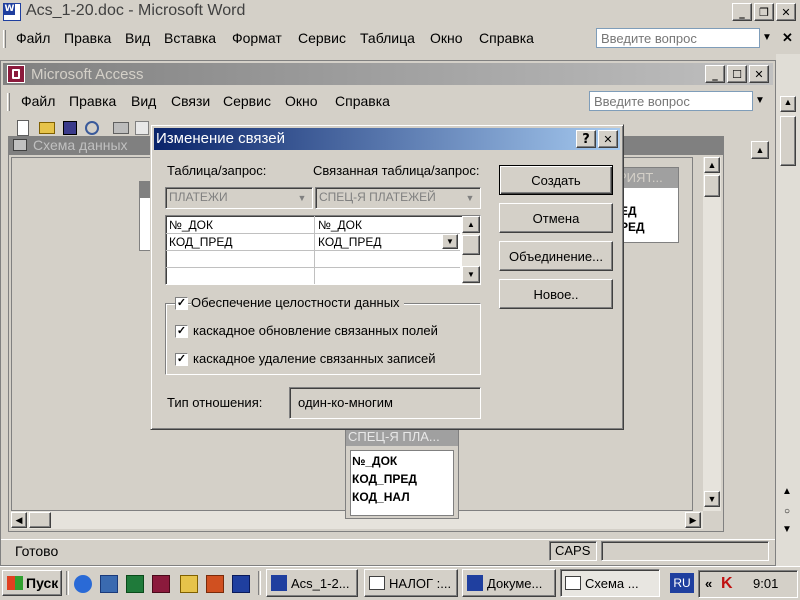 This screenshot has height=600, width=800. I want to click on access-menu-tools: Сервис, so click(247, 101).